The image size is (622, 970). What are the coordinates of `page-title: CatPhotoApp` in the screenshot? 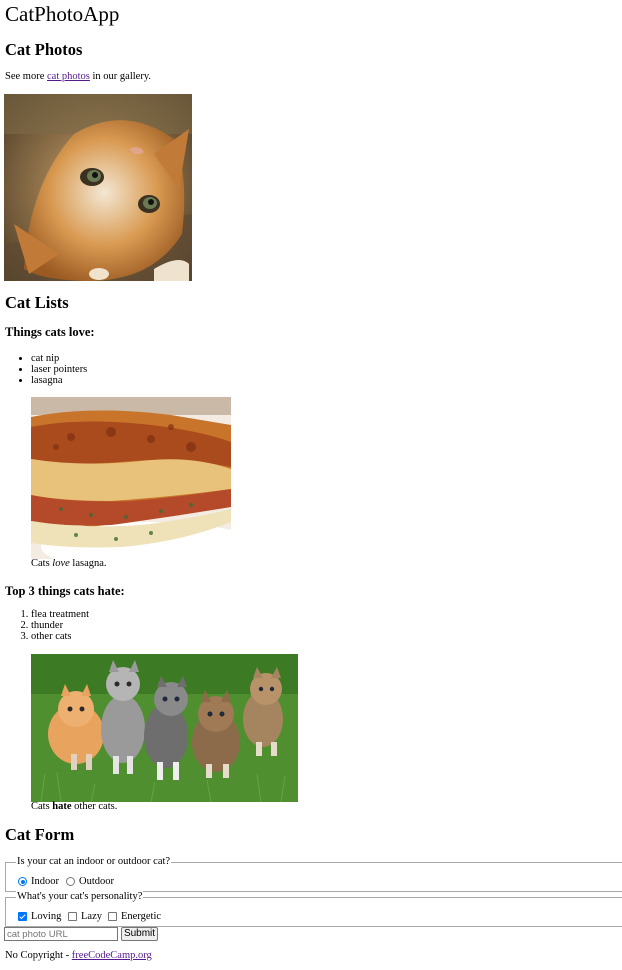 It's located at (62, 14).